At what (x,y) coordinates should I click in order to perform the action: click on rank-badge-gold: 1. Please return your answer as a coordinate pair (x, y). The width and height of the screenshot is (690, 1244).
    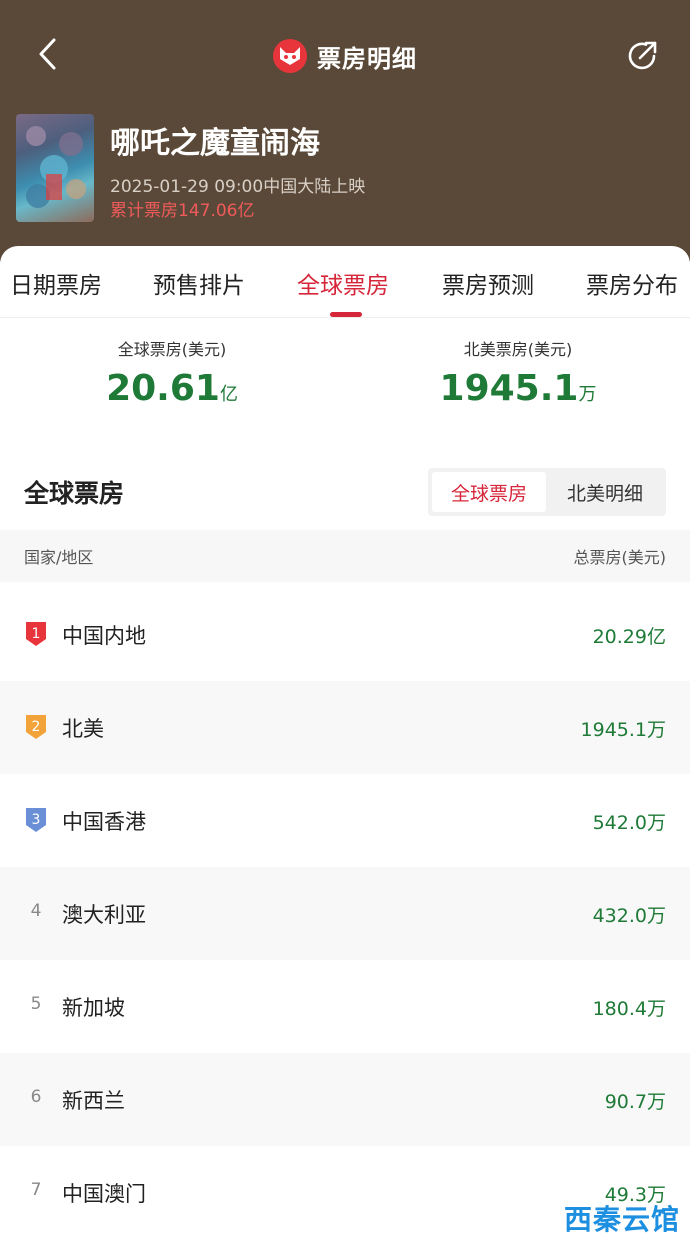
    Looking at the image, I should click on (36, 634).